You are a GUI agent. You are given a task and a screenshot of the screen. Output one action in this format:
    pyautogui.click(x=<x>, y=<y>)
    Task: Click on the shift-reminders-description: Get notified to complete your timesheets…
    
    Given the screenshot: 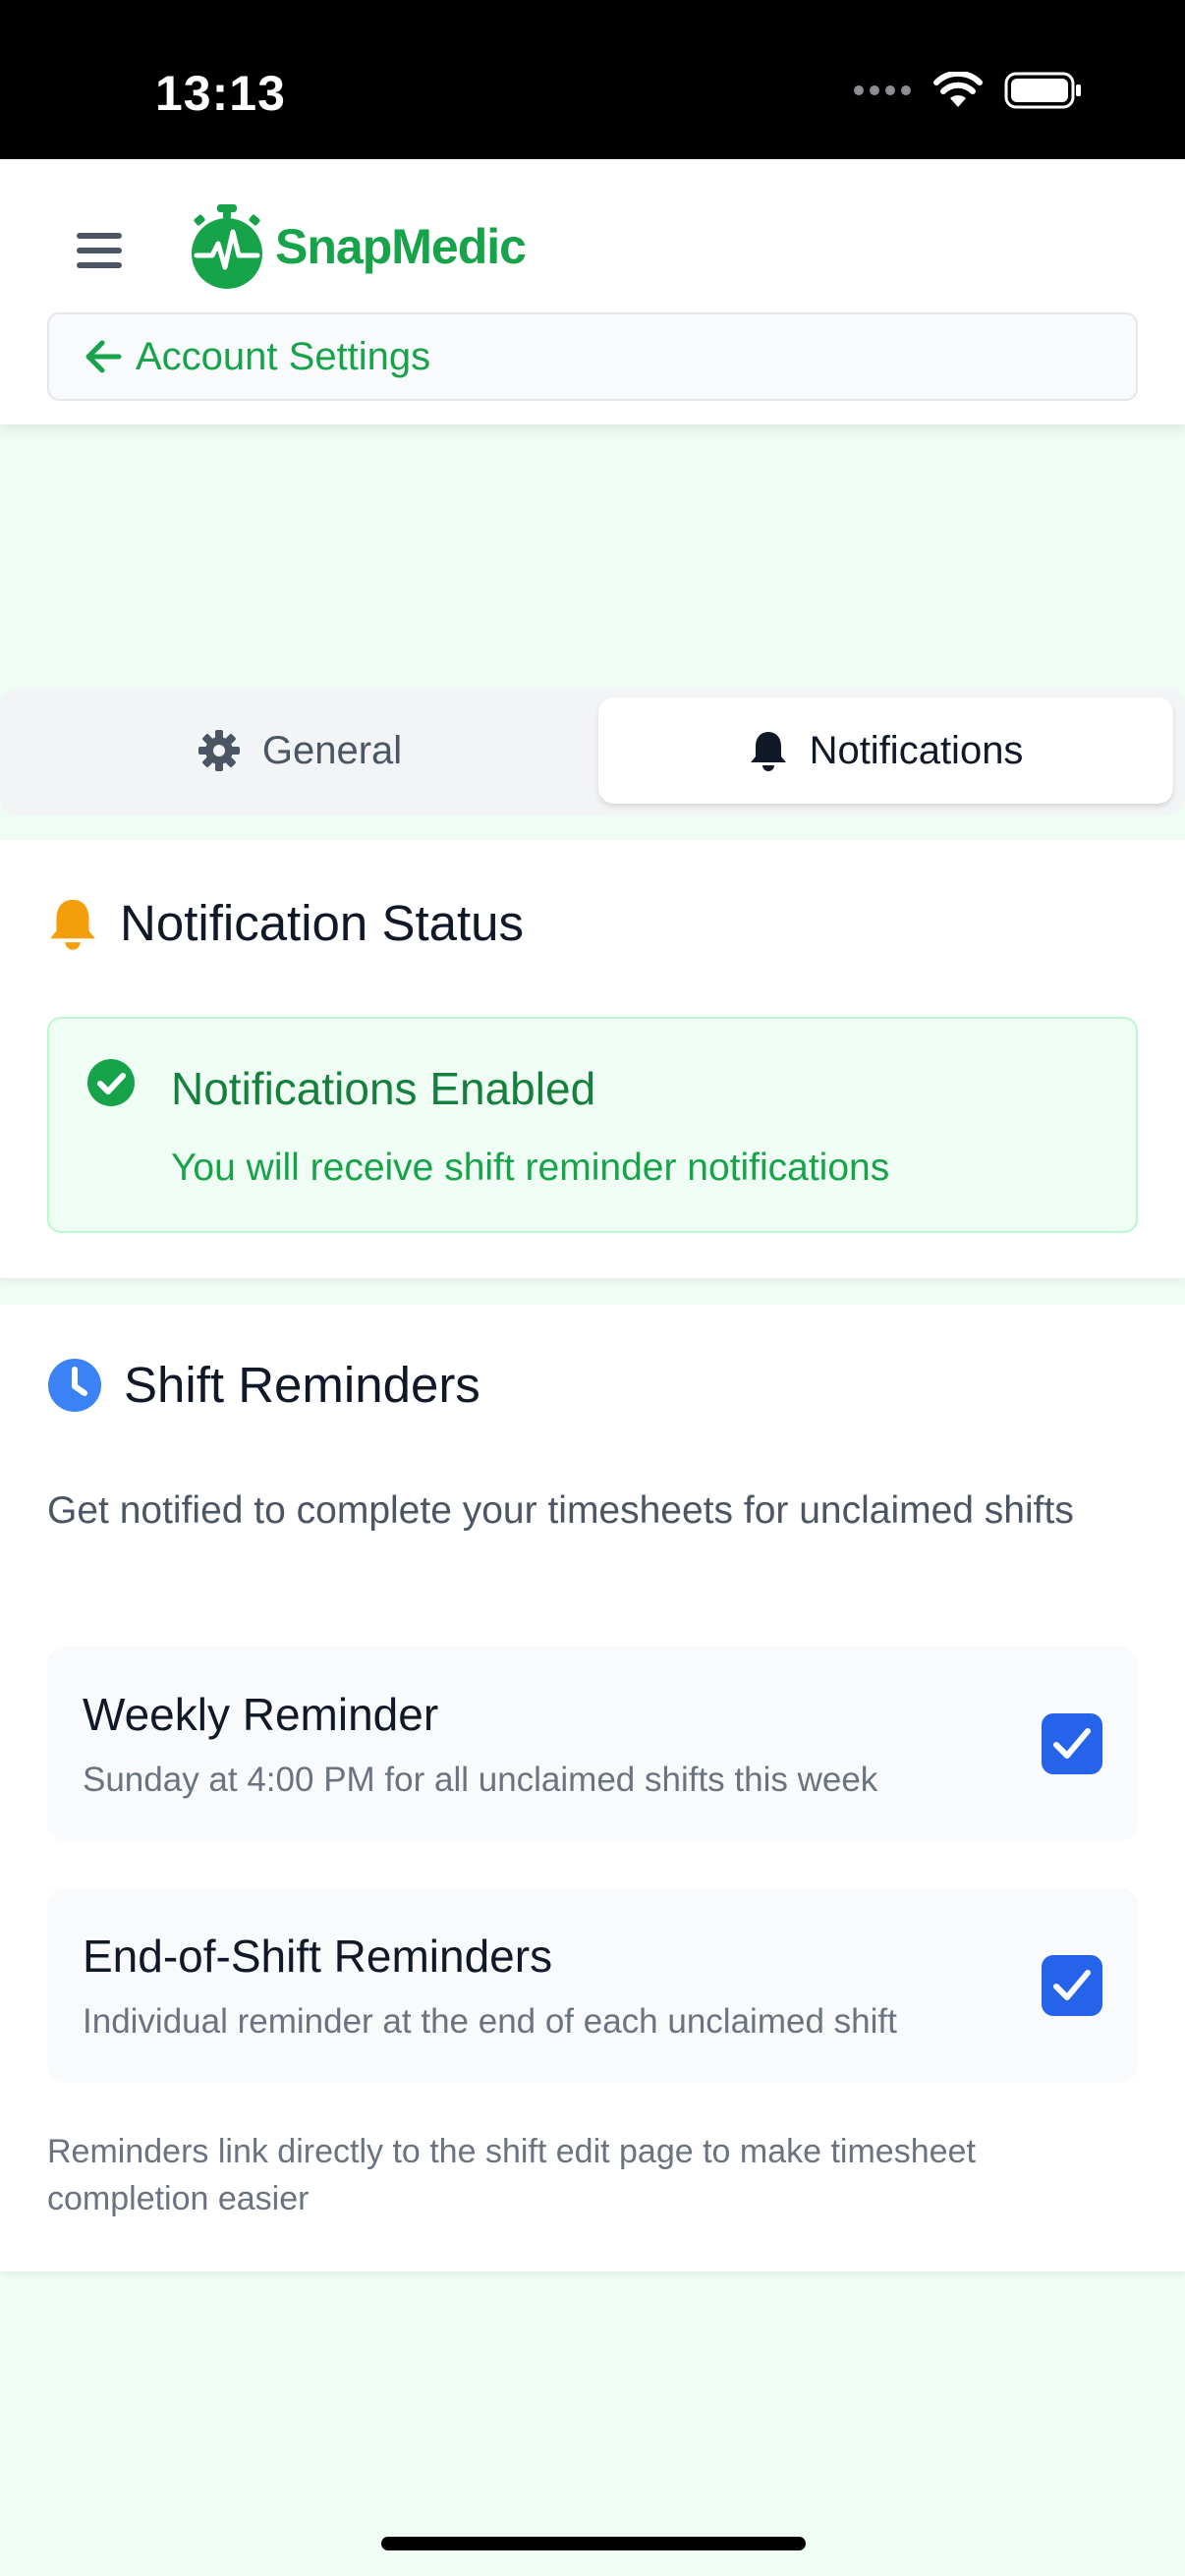 What is the action you would take?
    pyautogui.click(x=561, y=1510)
    